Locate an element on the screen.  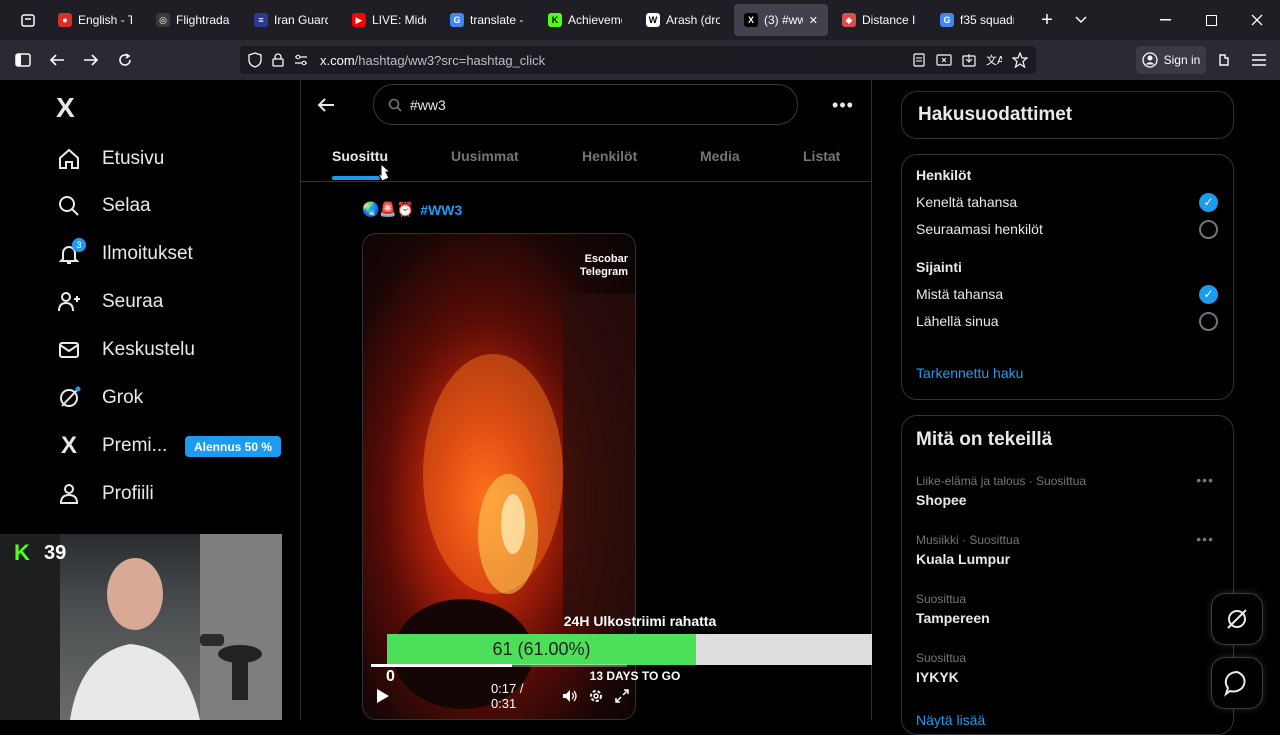
advanced-search-link: Tarkennettu haku is located at coordinates (969, 373).